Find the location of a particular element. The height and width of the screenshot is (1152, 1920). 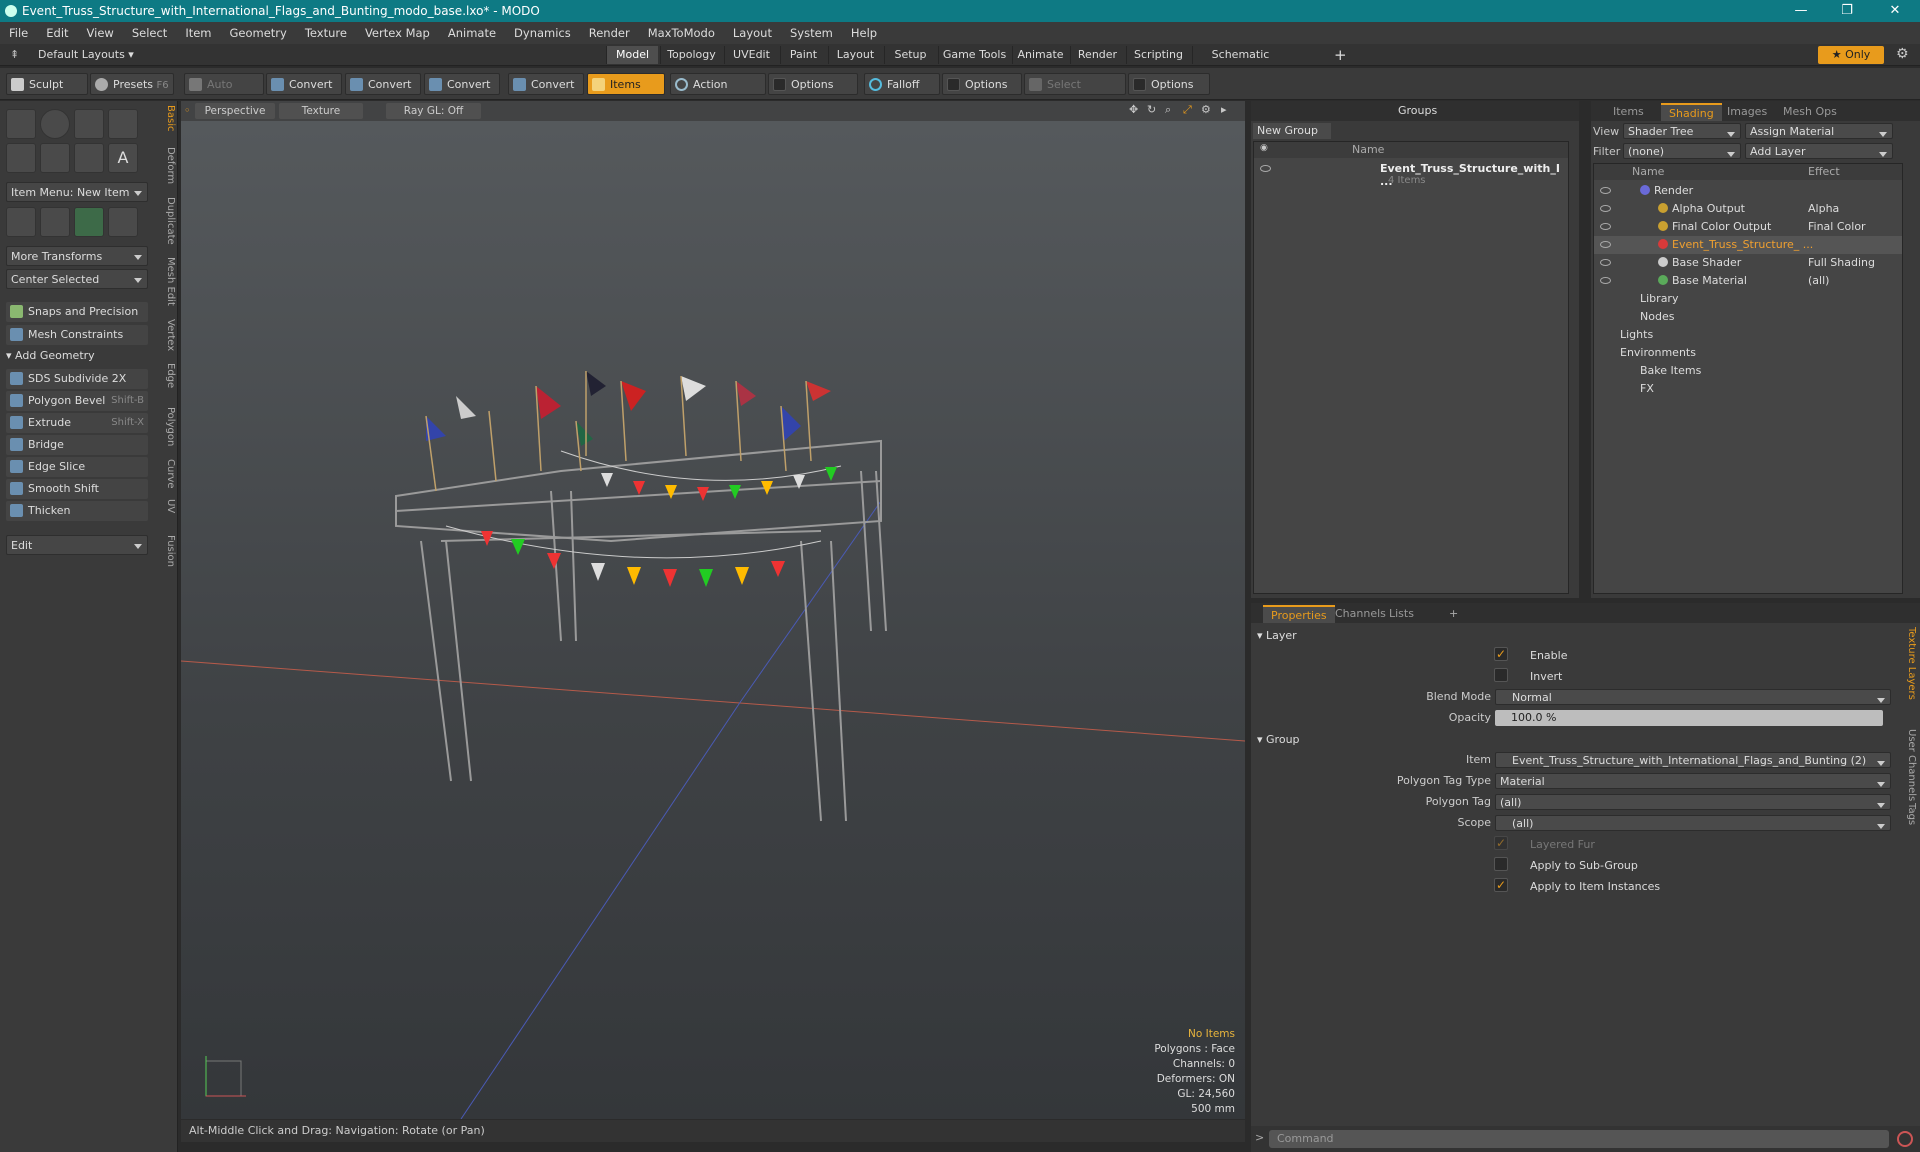

cone-primitive-icon is located at coordinates (123, 124).